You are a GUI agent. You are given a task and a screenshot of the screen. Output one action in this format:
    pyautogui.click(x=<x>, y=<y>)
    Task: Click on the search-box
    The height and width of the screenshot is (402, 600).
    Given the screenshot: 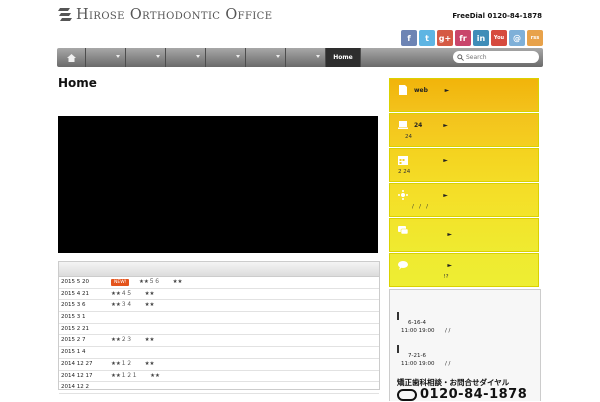 What is the action you would take?
    pyautogui.click(x=496, y=57)
    